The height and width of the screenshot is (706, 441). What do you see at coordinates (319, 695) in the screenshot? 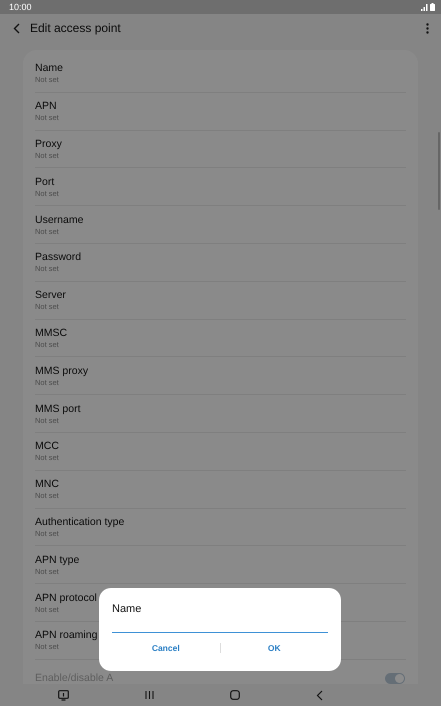
I see `back-icon` at bounding box center [319, 695].